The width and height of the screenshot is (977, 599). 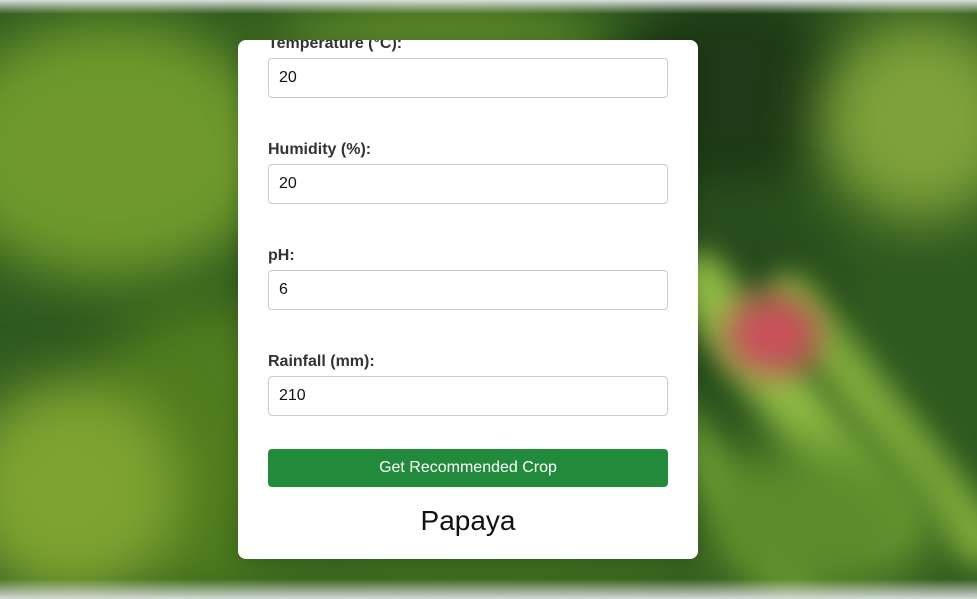 I want to click on recommended-crop-result: Papaya, so click(x=468, y=520).